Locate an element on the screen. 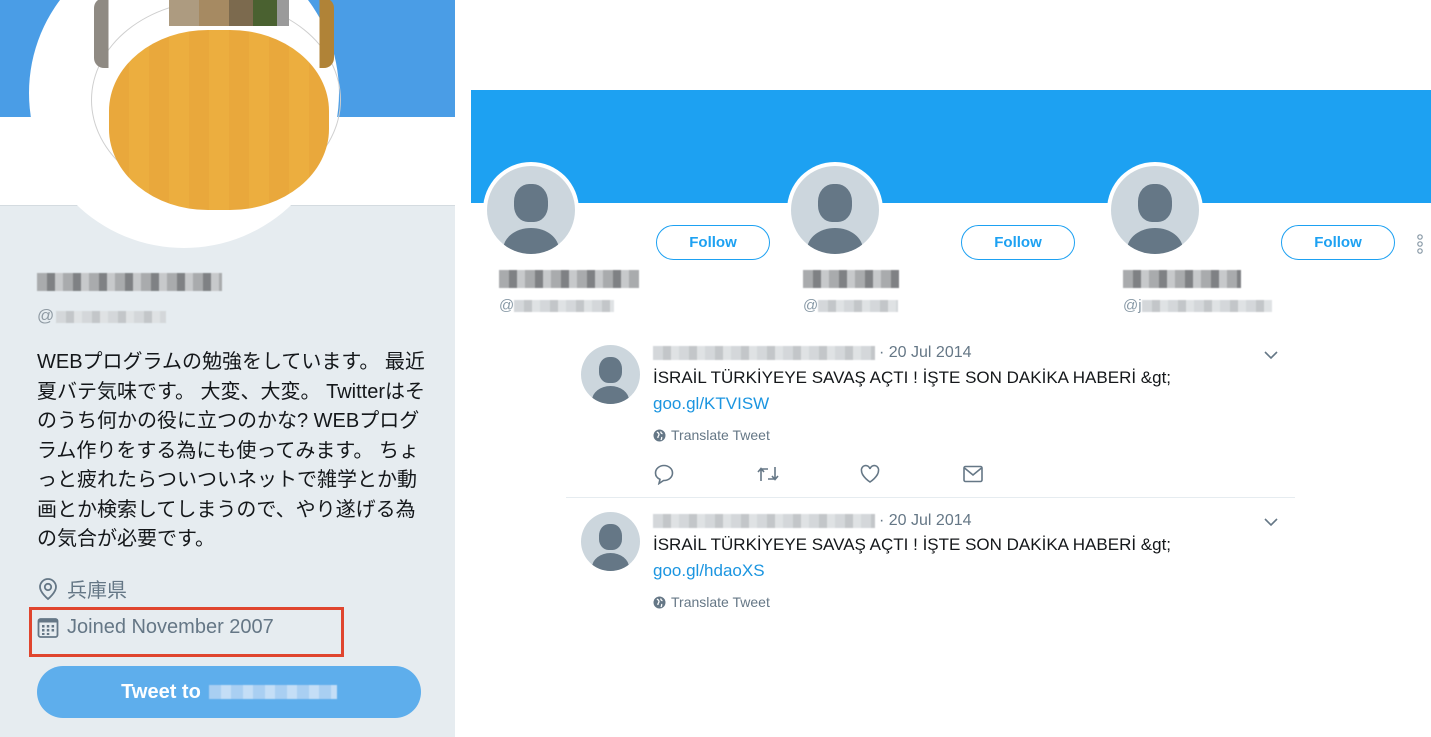 The width and height of the screenshot is (1431, 737). profile-avatar is located at coordinates (185, 124).